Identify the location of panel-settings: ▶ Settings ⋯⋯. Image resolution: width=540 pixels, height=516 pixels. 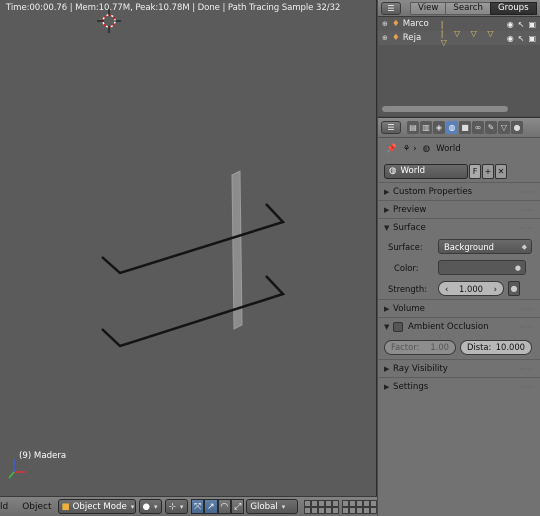
(459, 386).